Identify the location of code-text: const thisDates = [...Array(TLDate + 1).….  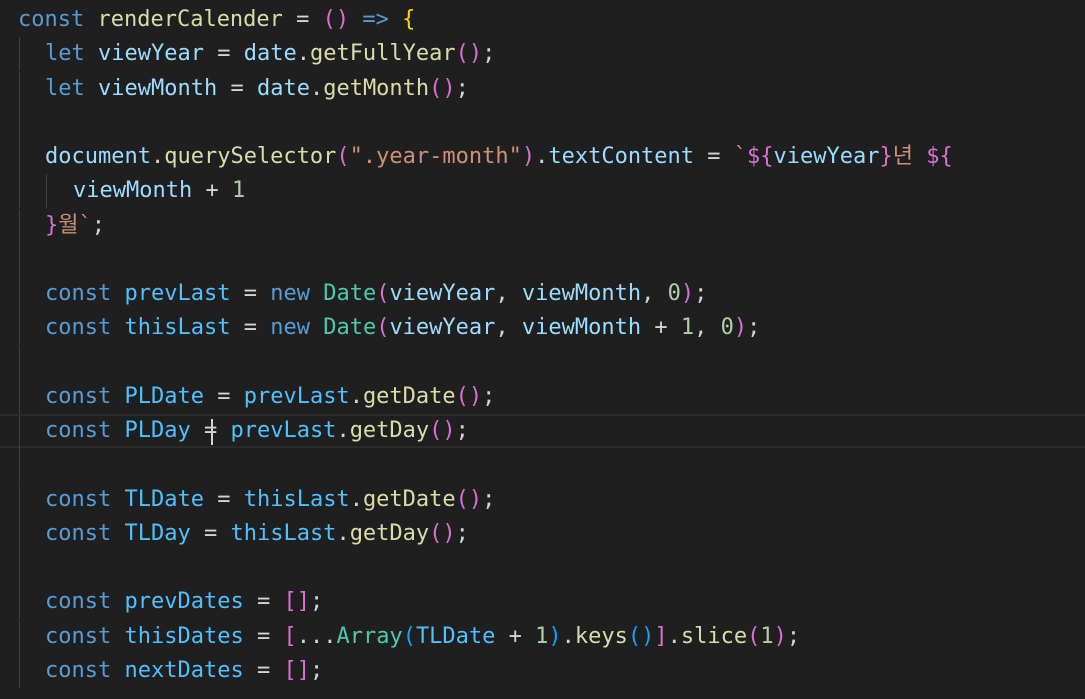
(422, 637).